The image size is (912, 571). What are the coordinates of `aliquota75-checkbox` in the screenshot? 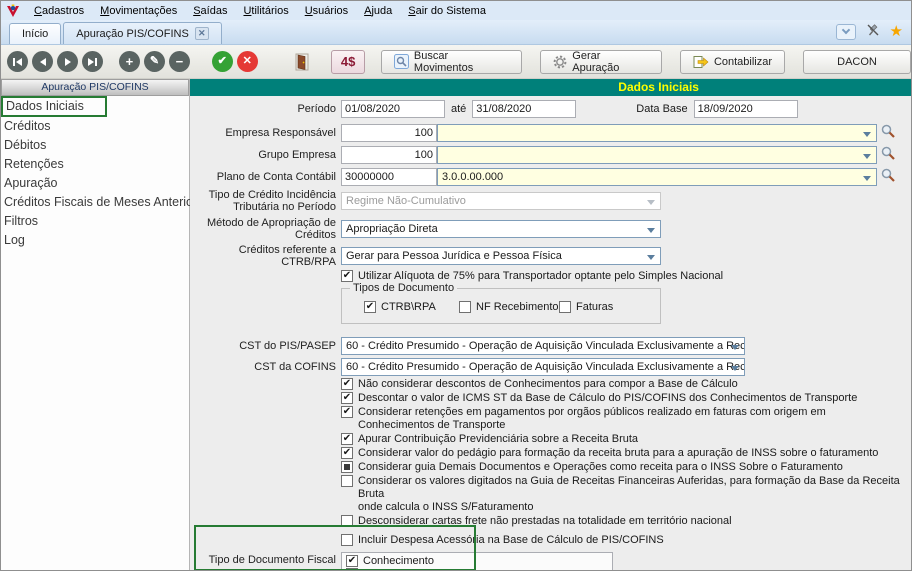 It's located at (347, 276).